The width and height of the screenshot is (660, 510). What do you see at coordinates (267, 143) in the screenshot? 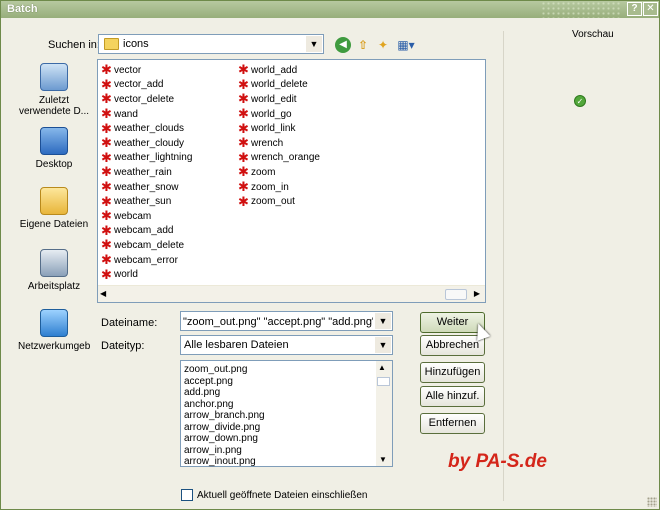
I see `file-name: wrench` at bounding box center [267, 143].